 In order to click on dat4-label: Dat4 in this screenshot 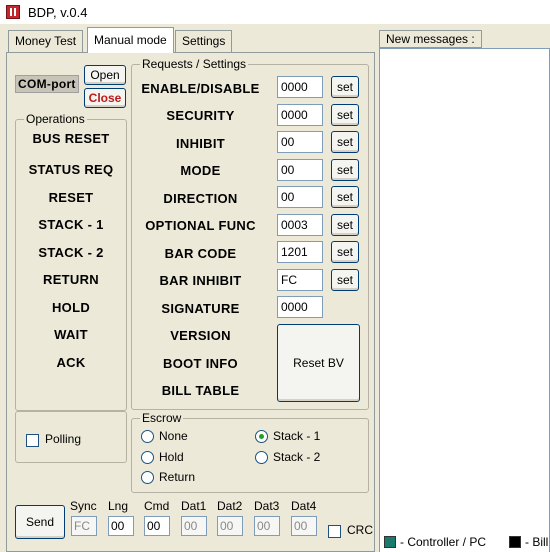, I will do `click(304, 506)`.